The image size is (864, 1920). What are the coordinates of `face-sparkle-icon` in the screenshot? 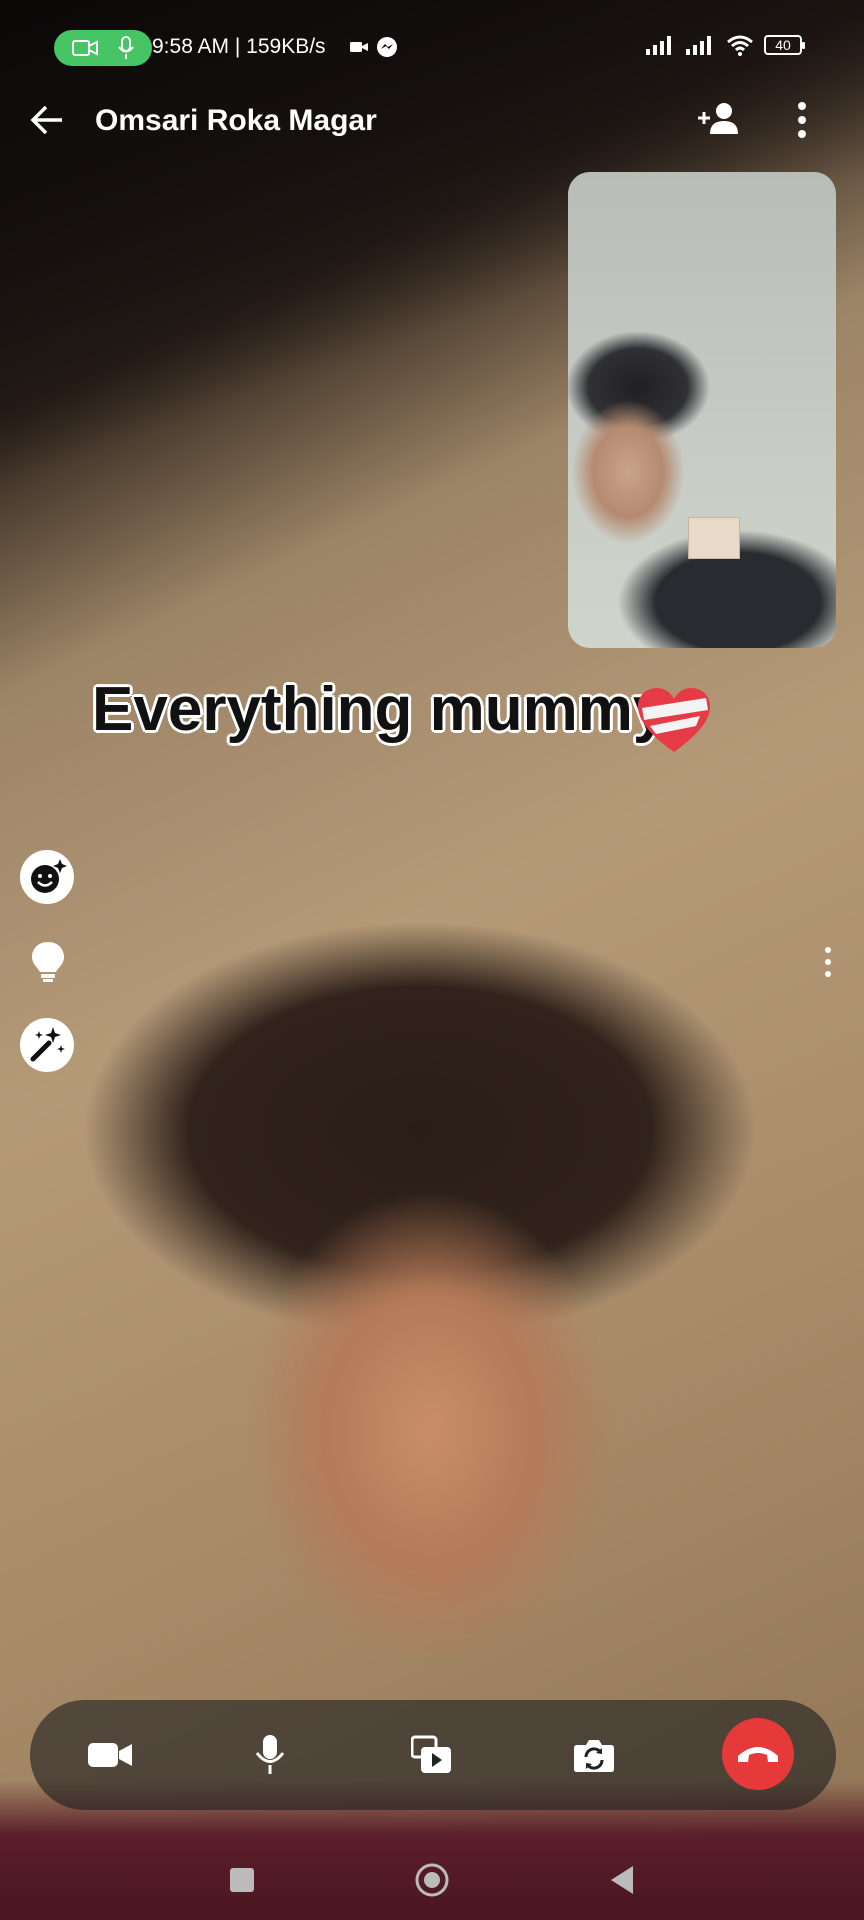 It's located at (49, 876).